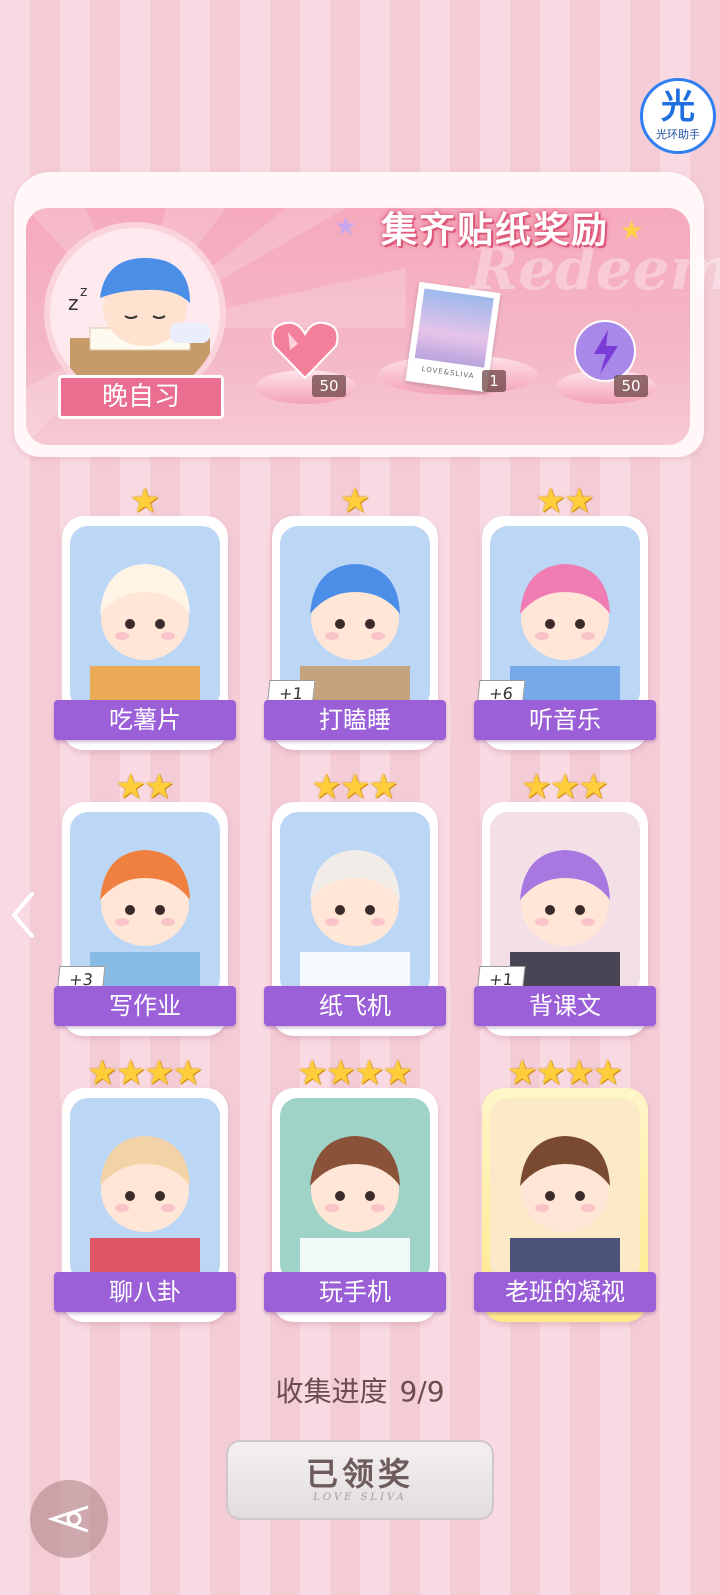 The image size is (720, 1595). What do you see at coordinates (359, 1473) in the screenshot?
I see `claimed-button-label: 已领奖` at bounding box center [359, 1473].